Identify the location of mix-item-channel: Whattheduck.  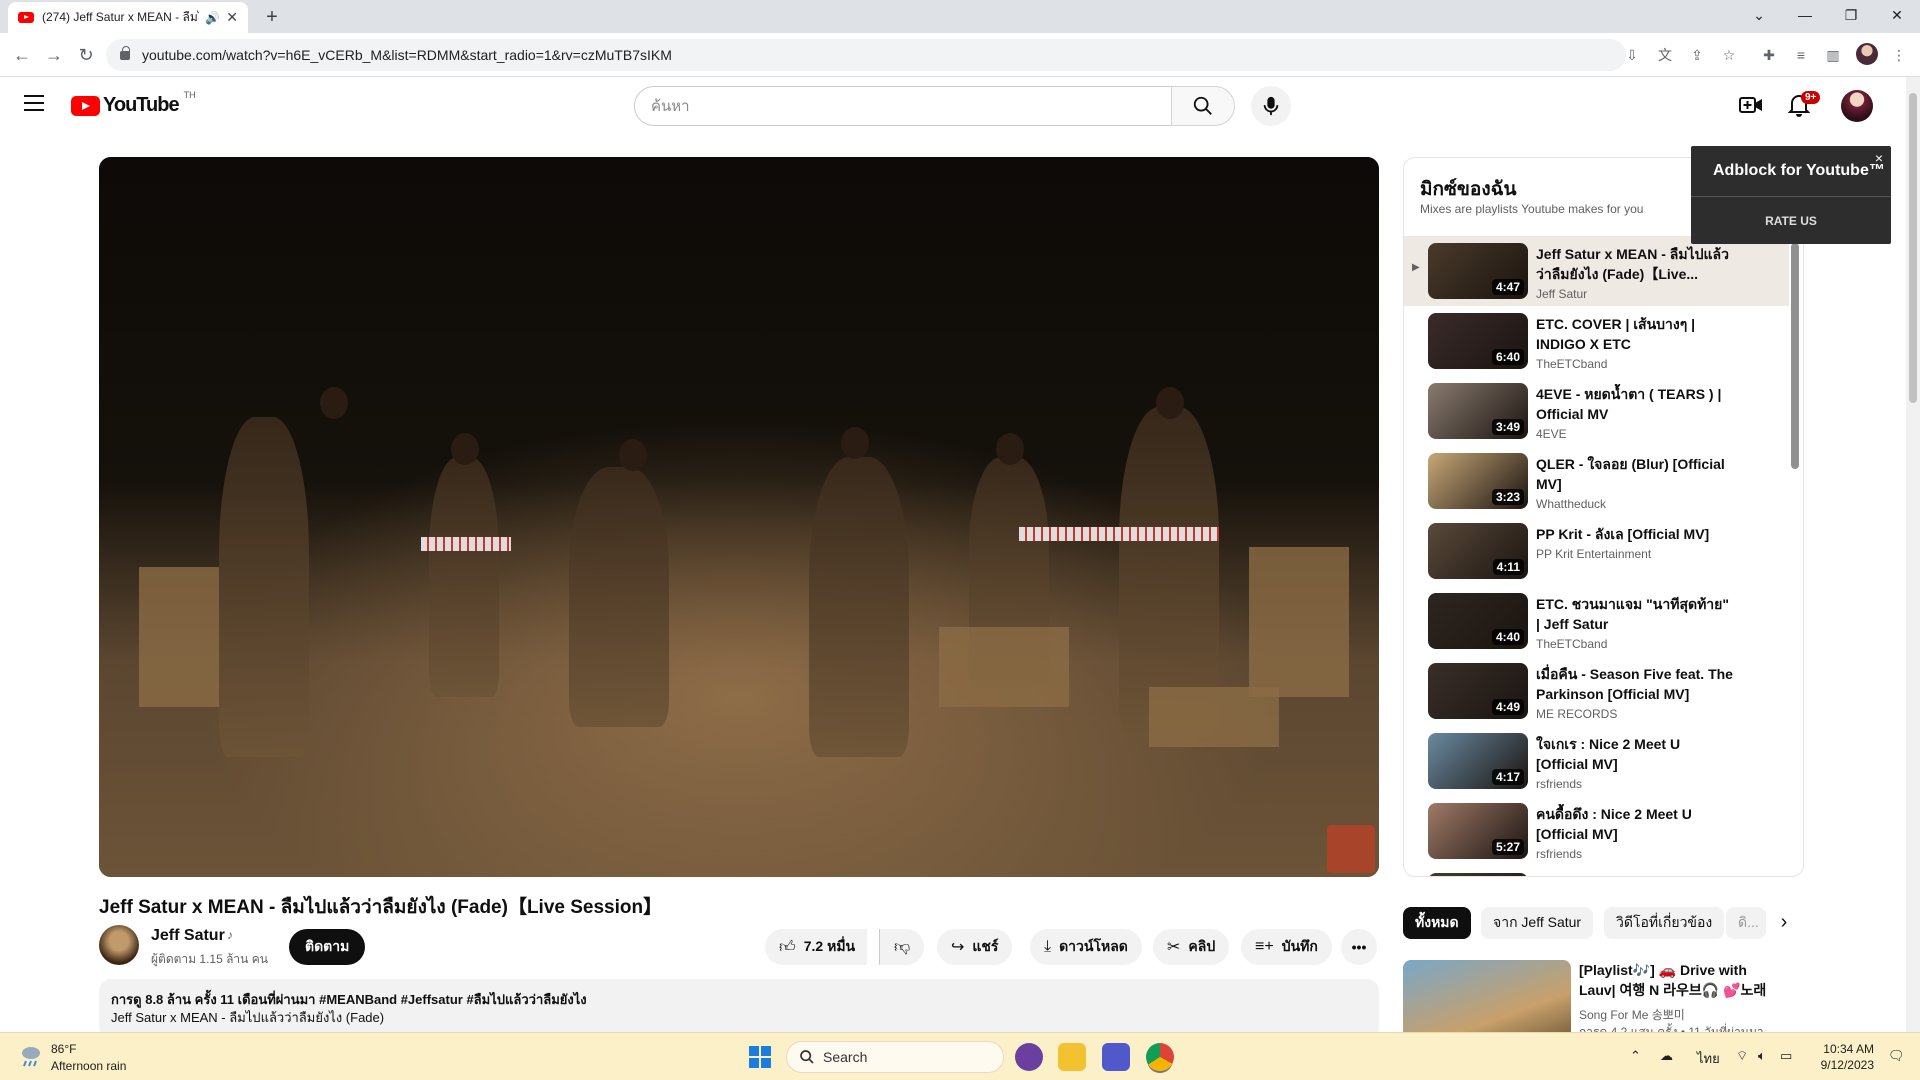
(1571, 504).